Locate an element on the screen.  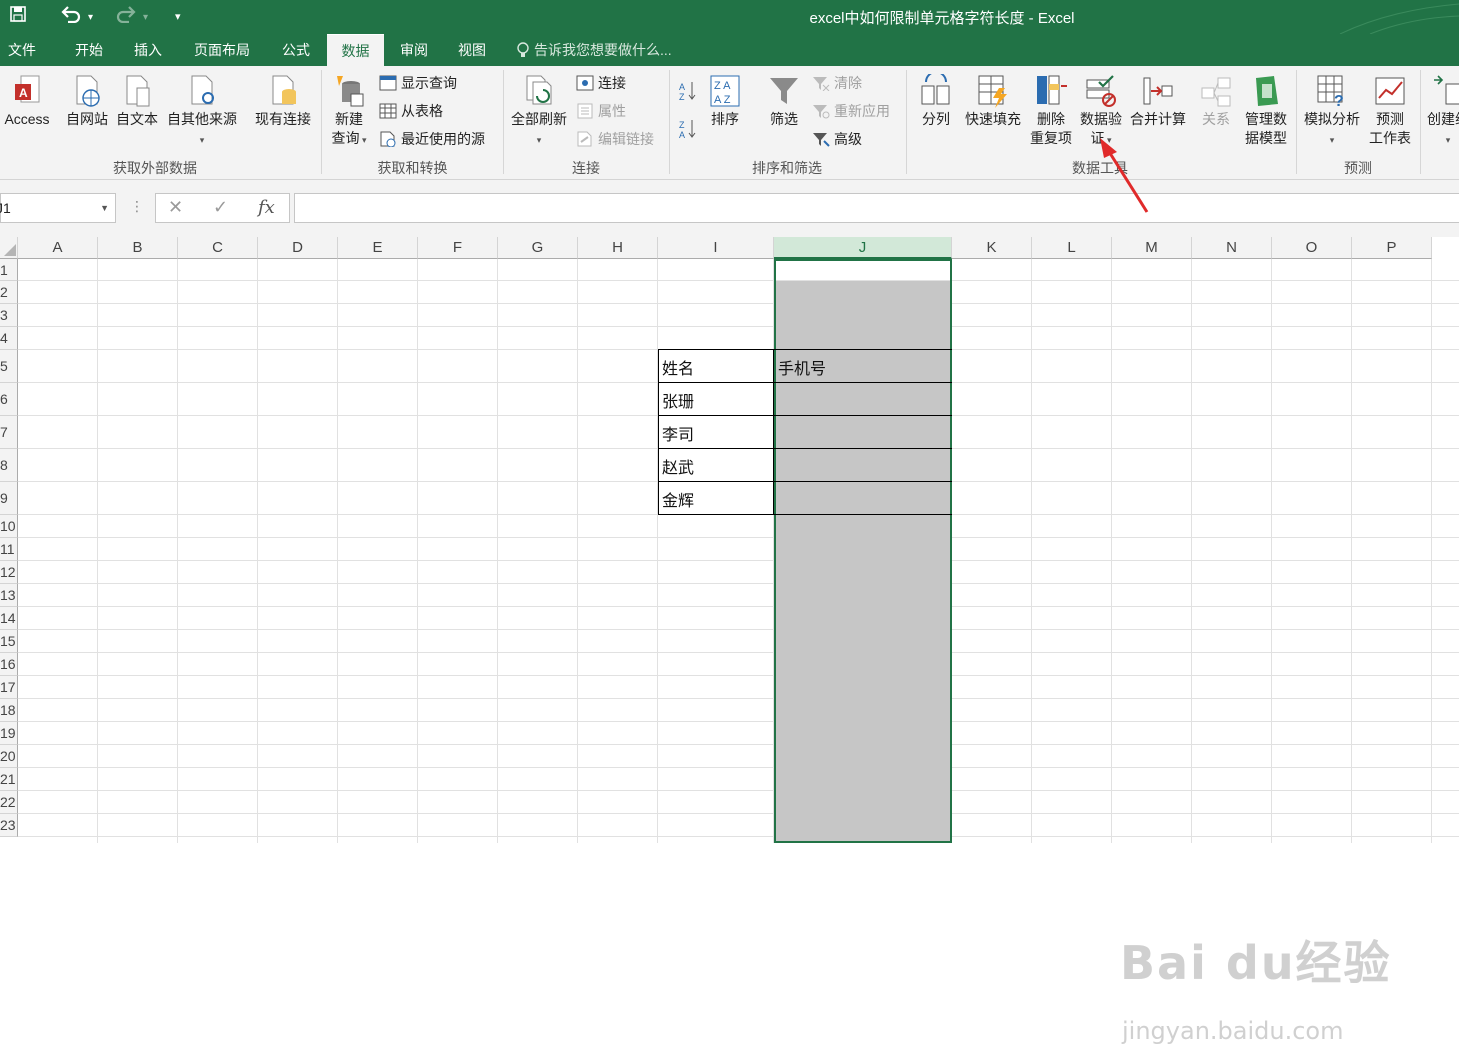
row-header-10: 10 is located at coordinates (9, 526).